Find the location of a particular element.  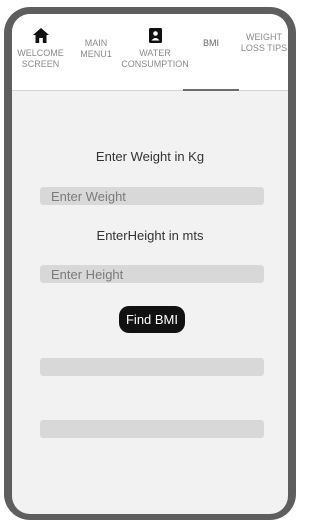

tab-welcome-screen: WELCOME SCREEN is located at coordinates (40, 52).